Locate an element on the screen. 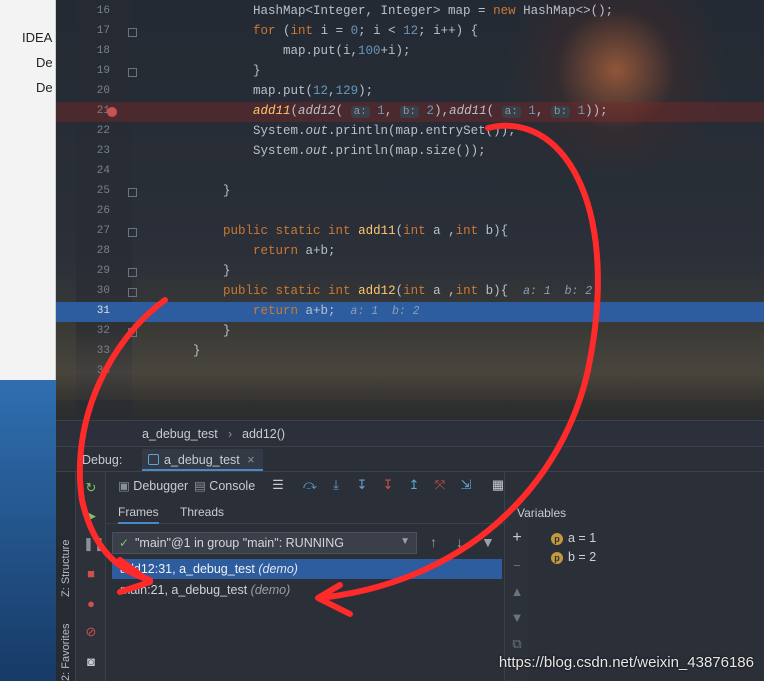 The height and width of the screenshot is (681, 764). code-line: 28 return a+b; is located at coordinates (410, 252).